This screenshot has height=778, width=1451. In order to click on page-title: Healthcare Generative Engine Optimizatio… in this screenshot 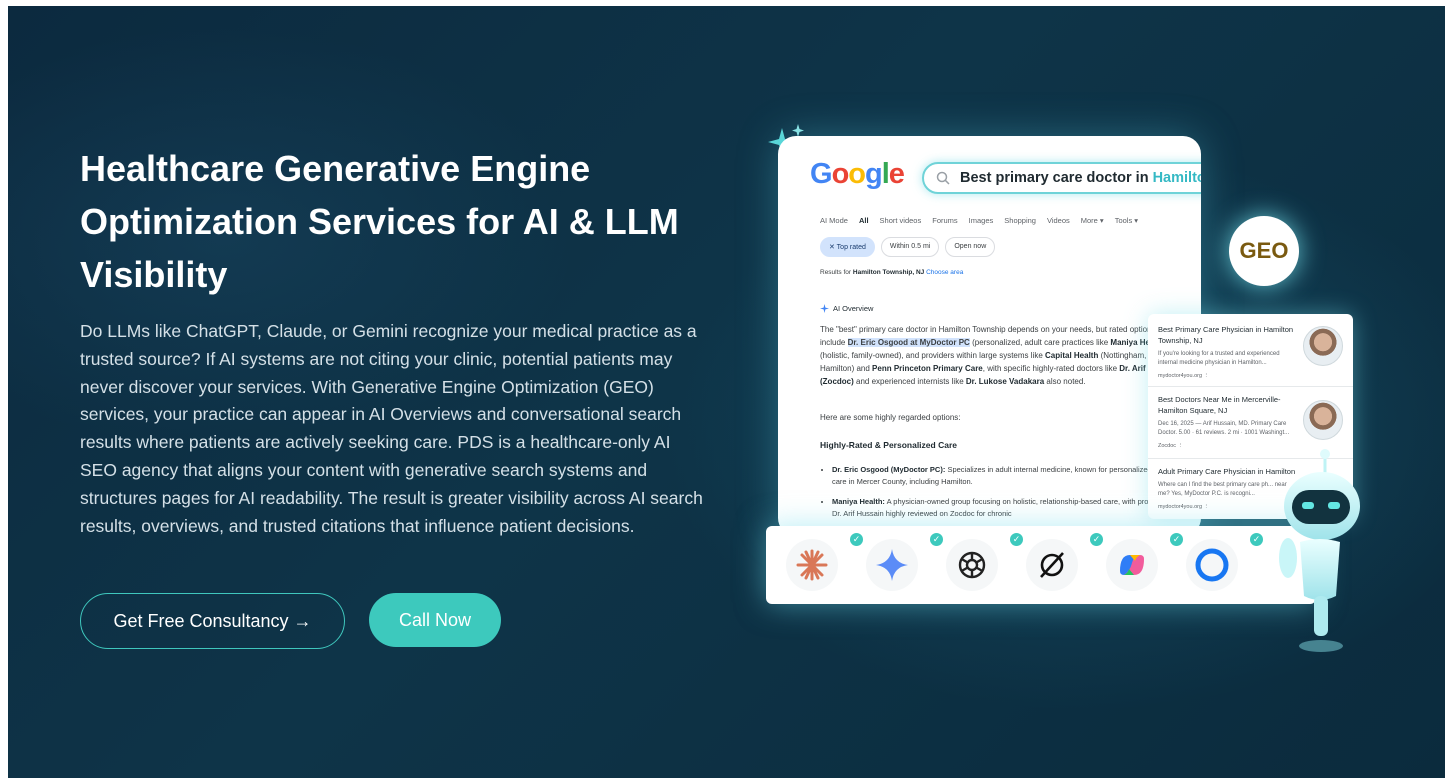, I will do `click(379, 221)`.